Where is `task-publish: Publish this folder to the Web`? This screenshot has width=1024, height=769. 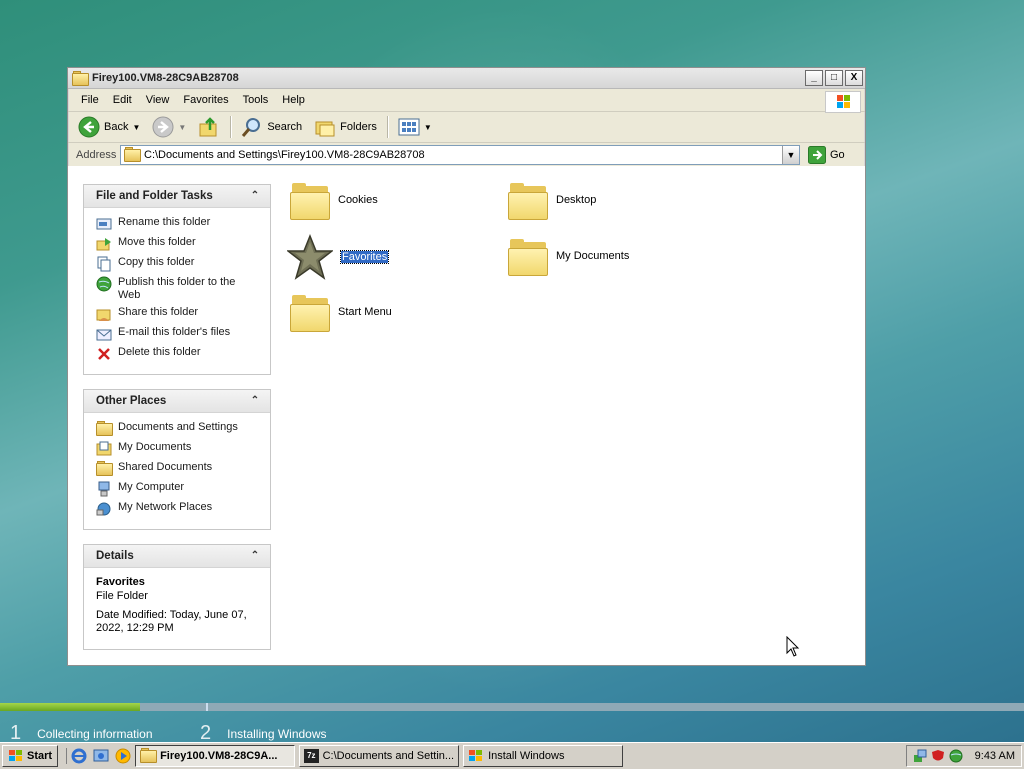 task-publish: Publish this folder to the Web is located at coordinates (180, 289).